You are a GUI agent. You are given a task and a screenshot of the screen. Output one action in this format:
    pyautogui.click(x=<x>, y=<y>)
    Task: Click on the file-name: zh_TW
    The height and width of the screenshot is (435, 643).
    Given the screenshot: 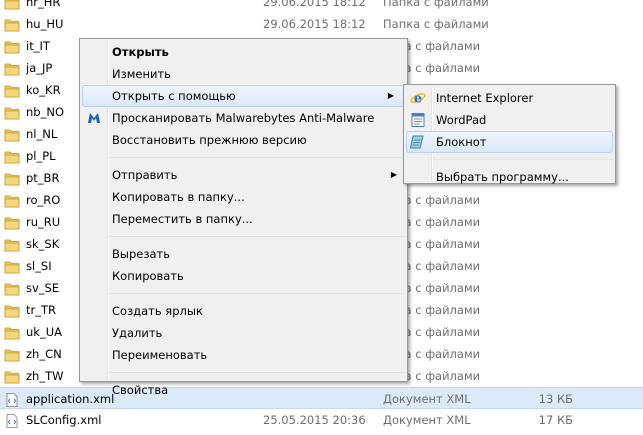 What is the action you would take?
    pyautogui.click(x=45, y=376)
    